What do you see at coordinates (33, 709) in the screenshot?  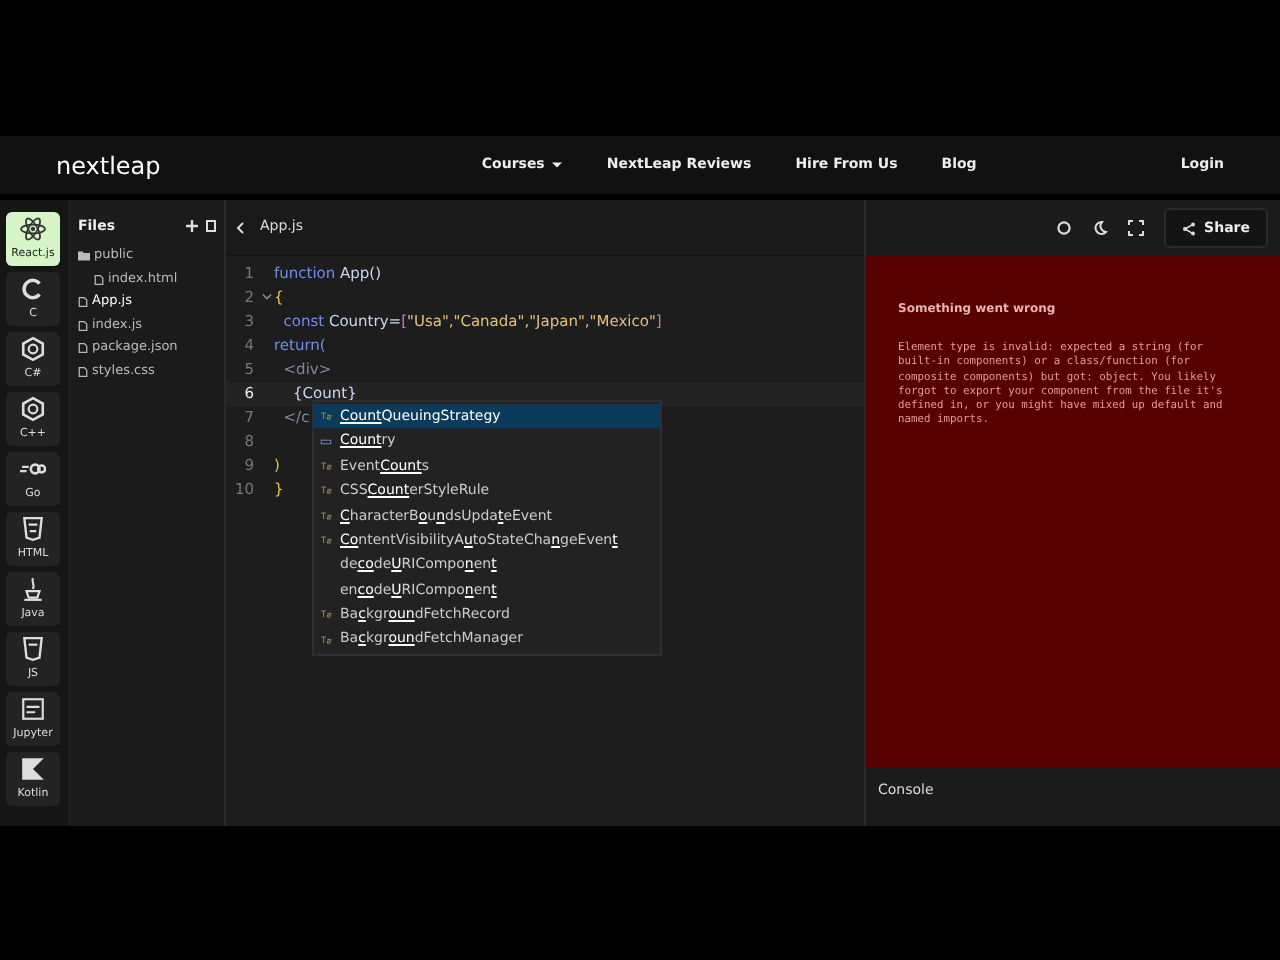 I see `notebook-icon` at bounding box center [33, 709].